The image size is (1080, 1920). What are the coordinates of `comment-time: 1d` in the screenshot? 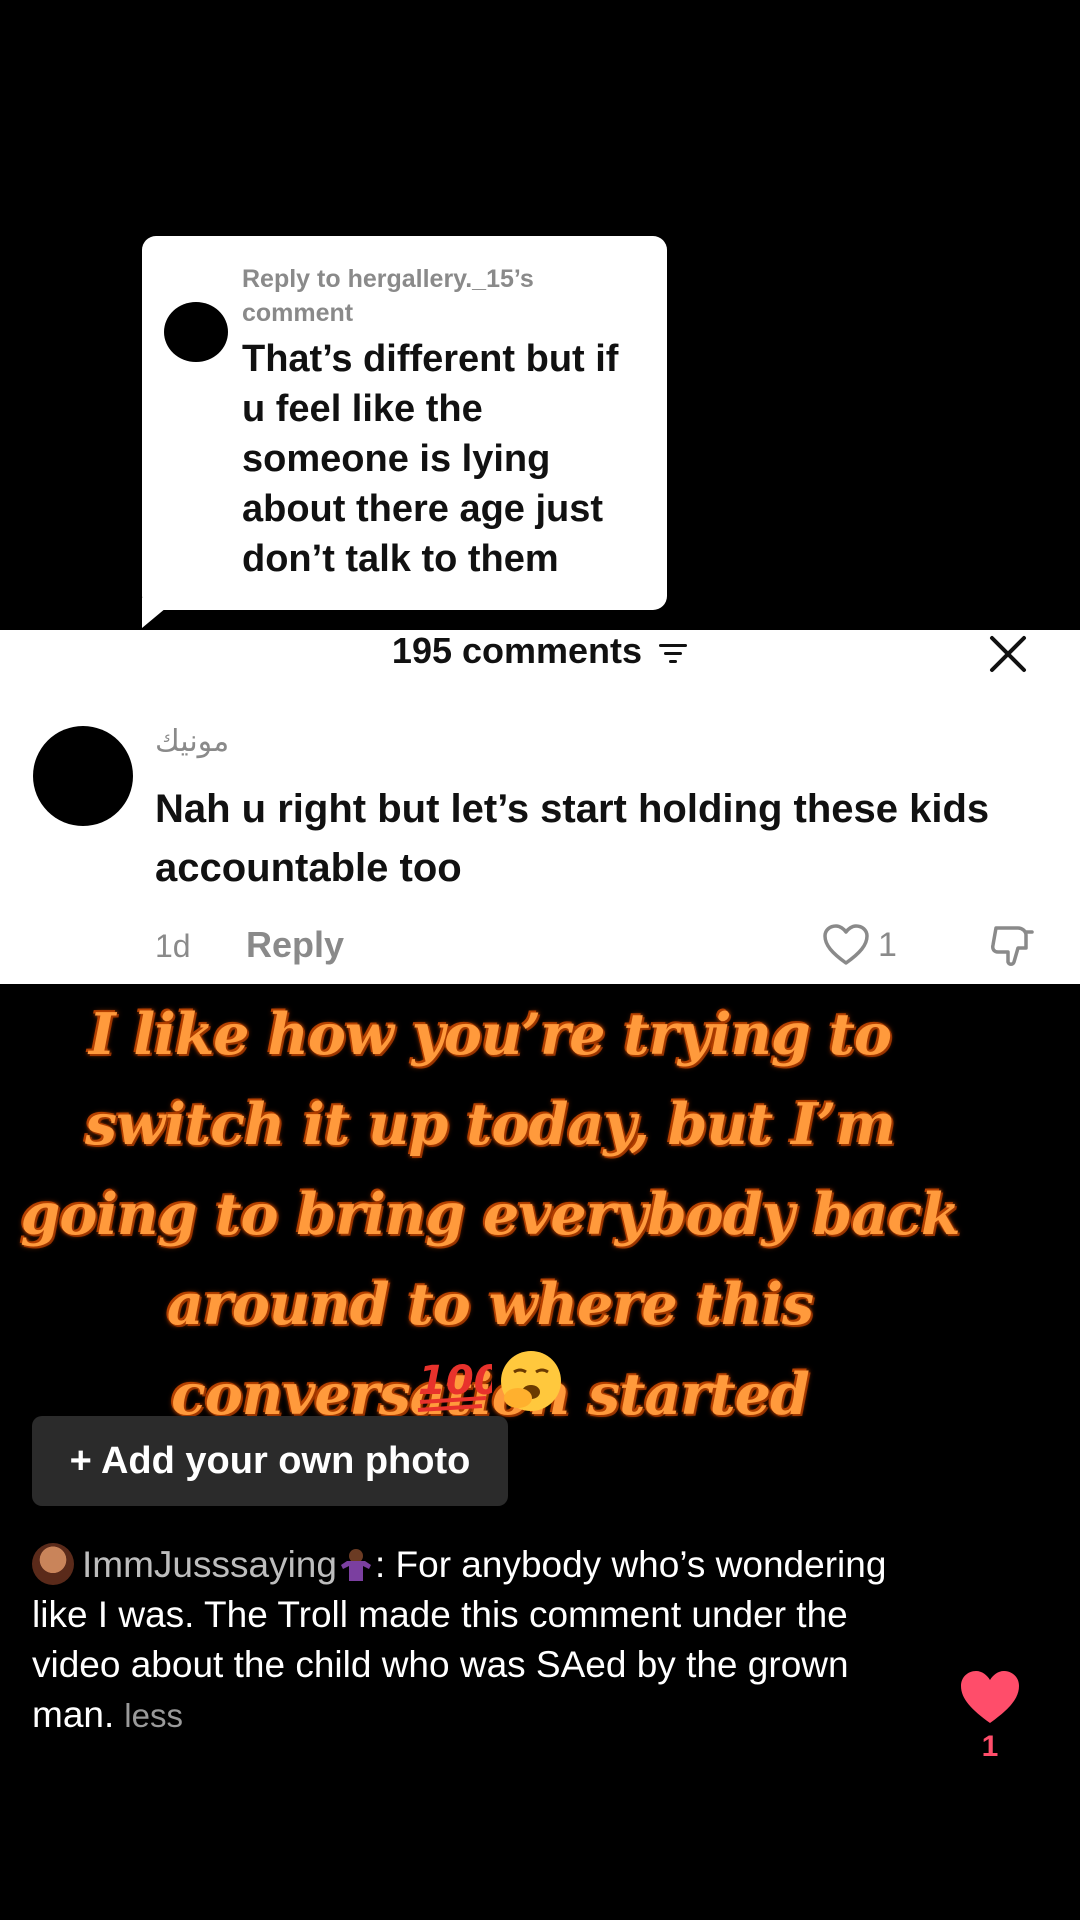 It's located at (173, 946).